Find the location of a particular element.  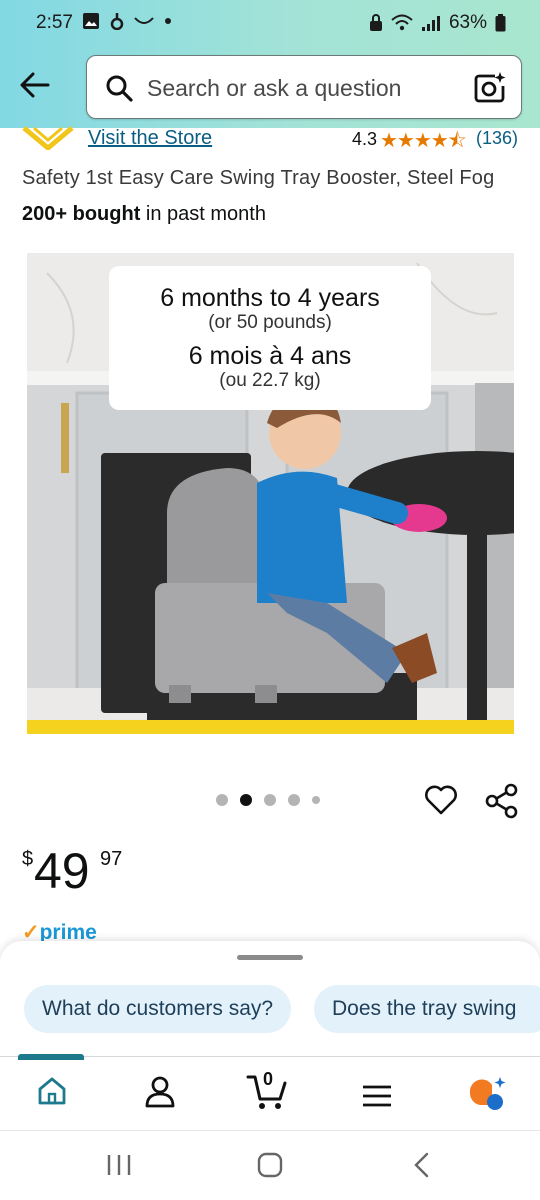

search-bar is located at coordinates (304, 87).